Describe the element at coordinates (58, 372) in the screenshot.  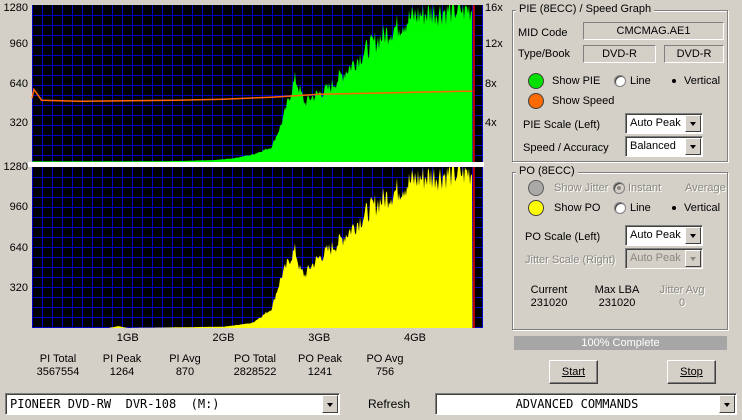
I see `stat-value: 3567554` at that location.